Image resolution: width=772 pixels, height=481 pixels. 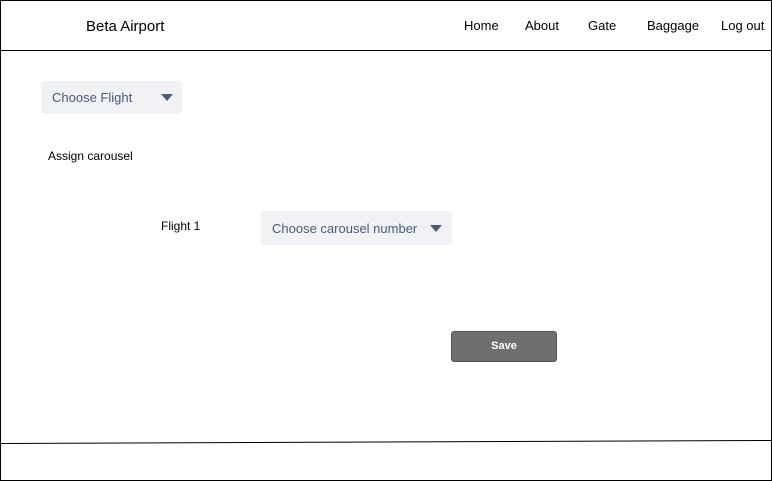 What do you see at coordinates (345, 228) in the screenshot?
I see `carousel-select-value: Choose carousel number` at bounding box center [345, 228].